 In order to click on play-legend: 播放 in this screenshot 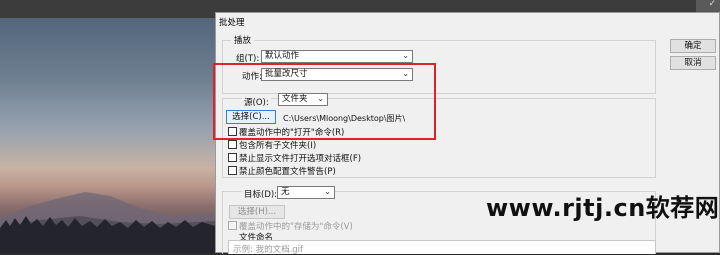, I will do `click(243, 40)`.